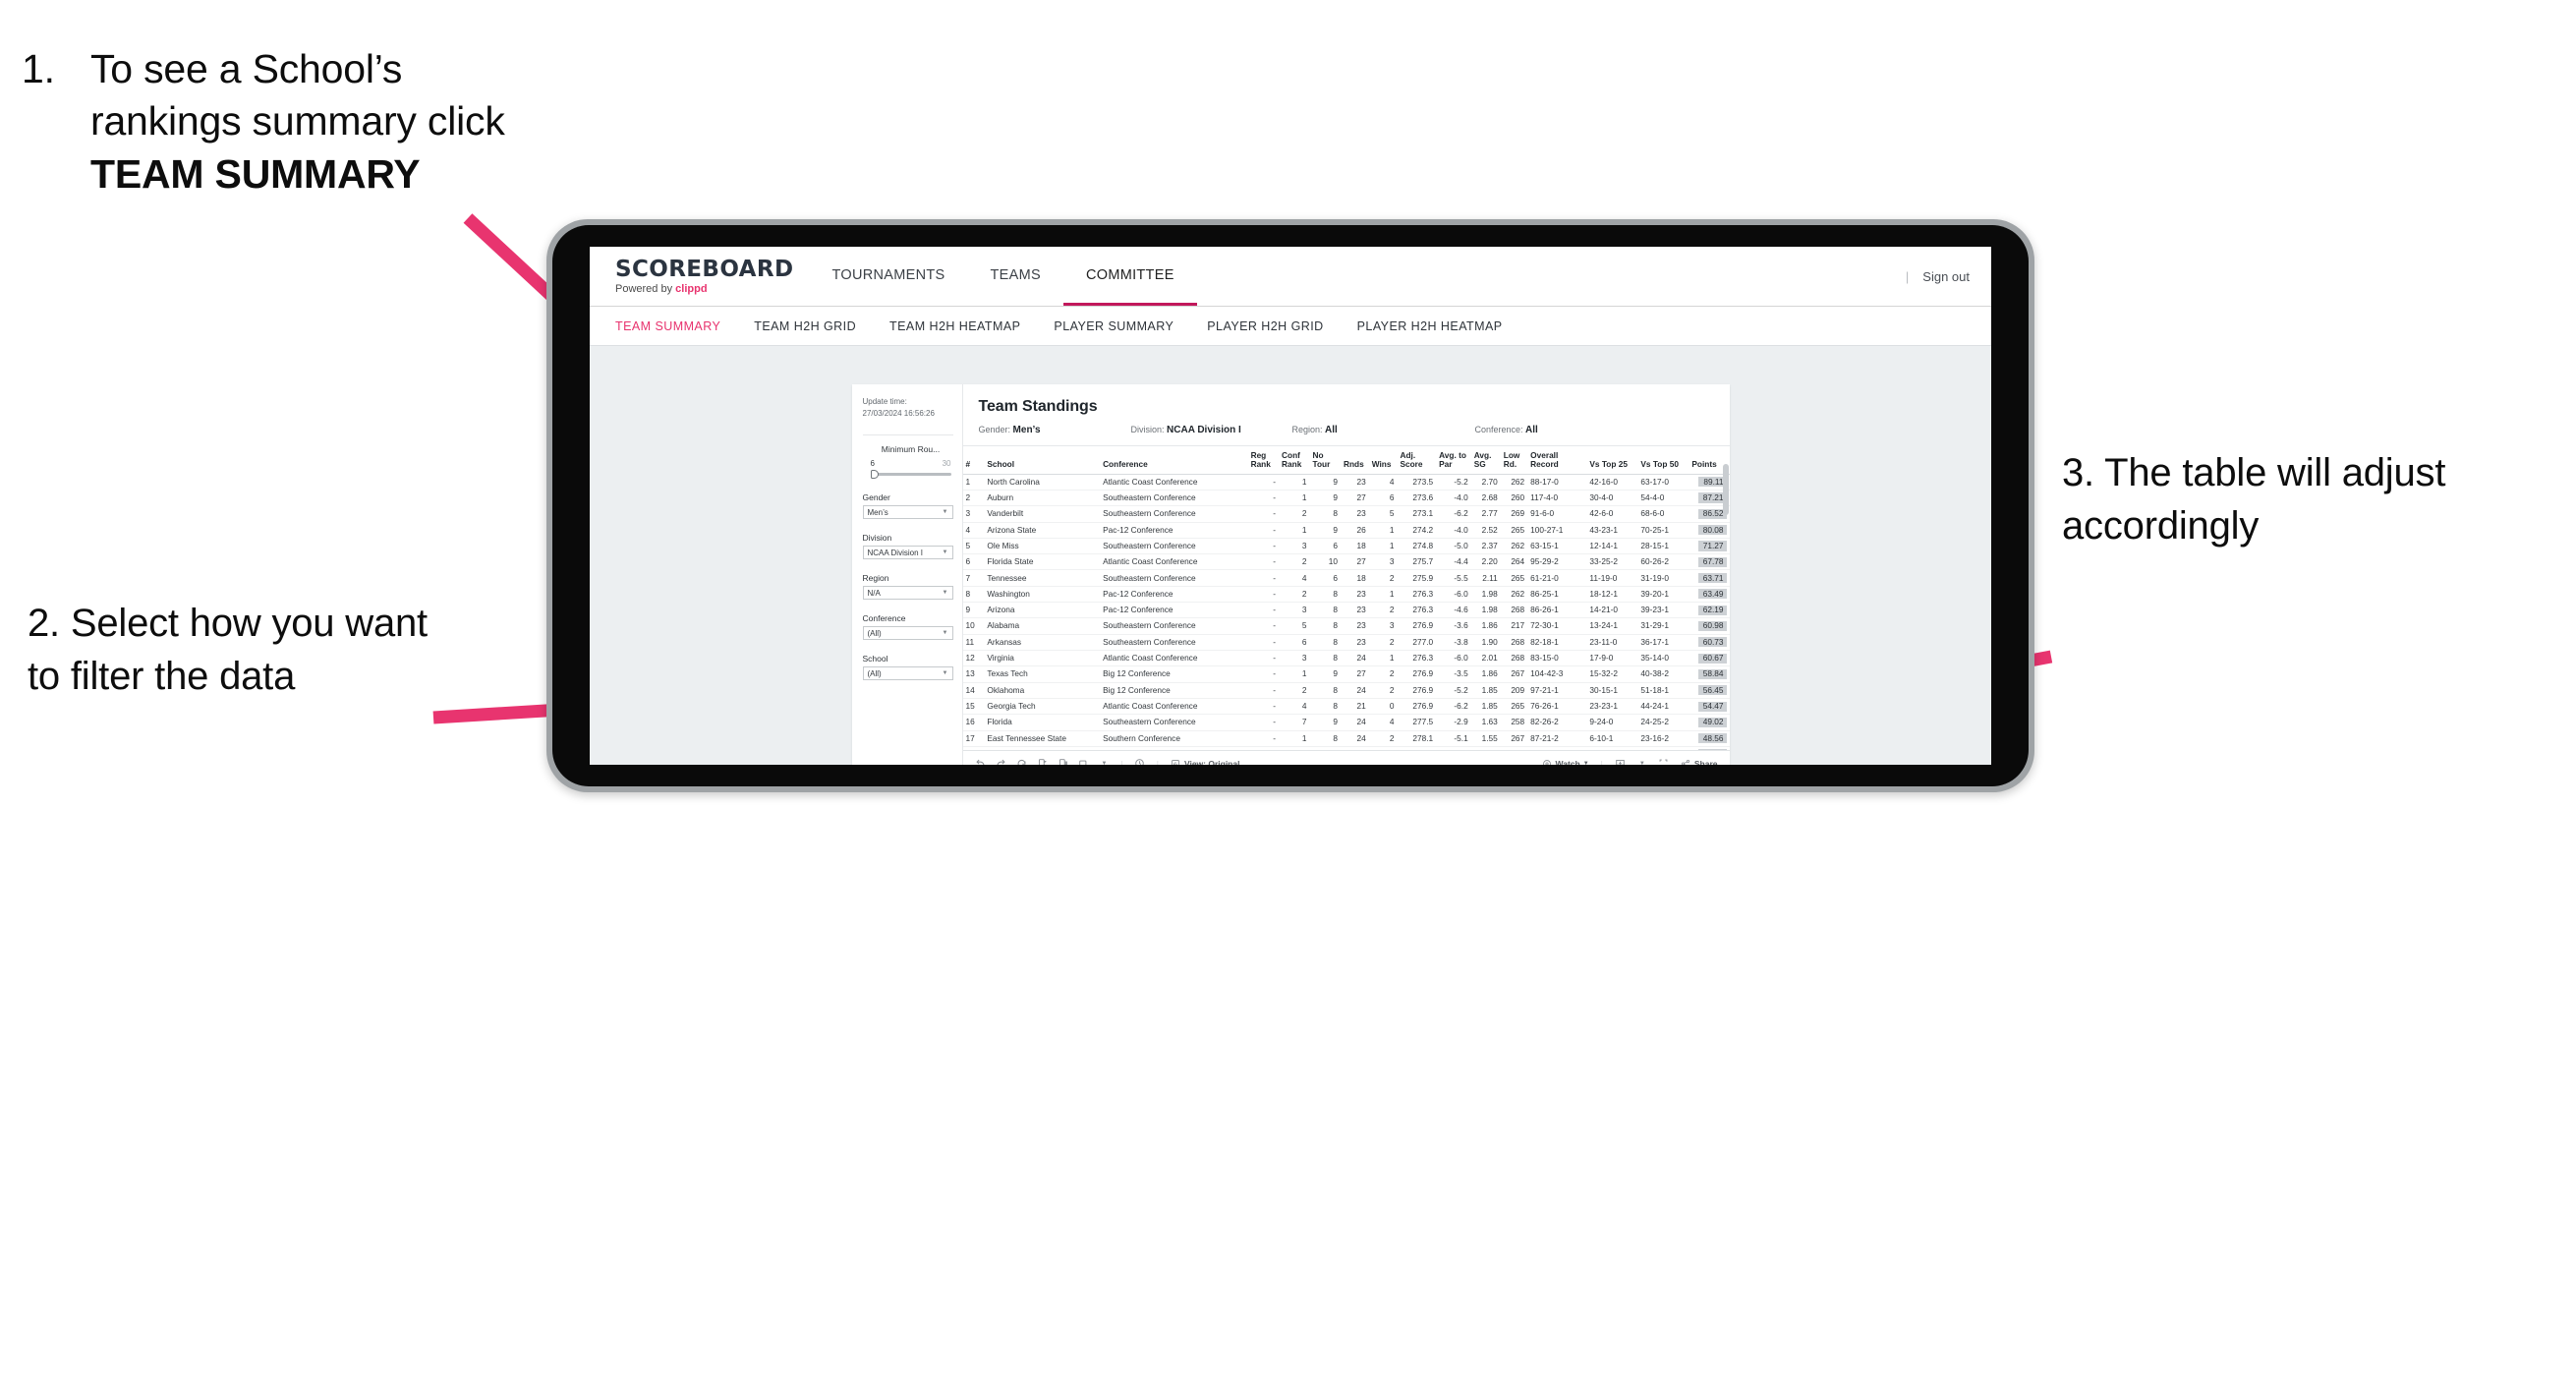  Describe the element at coordinates (889, 276) in the screenshot. I see `topnav-item-tournaments: TOURNAMENTS` at that location.